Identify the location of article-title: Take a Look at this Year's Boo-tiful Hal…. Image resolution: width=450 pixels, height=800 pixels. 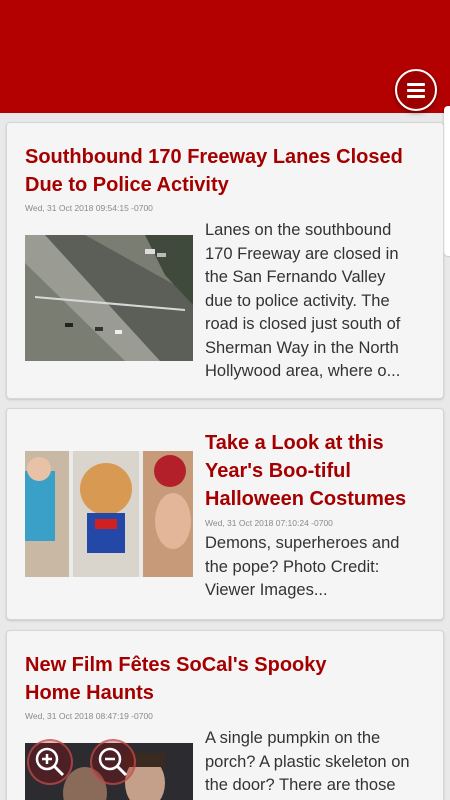
(320, 471).